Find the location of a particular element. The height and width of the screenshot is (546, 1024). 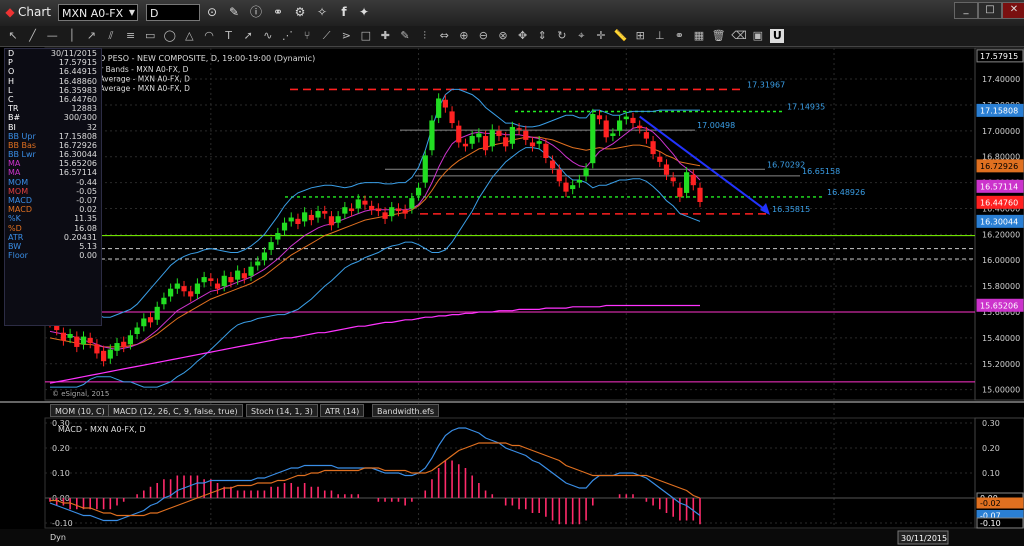

cursor-label: %D is located at coordinates (15, 228).